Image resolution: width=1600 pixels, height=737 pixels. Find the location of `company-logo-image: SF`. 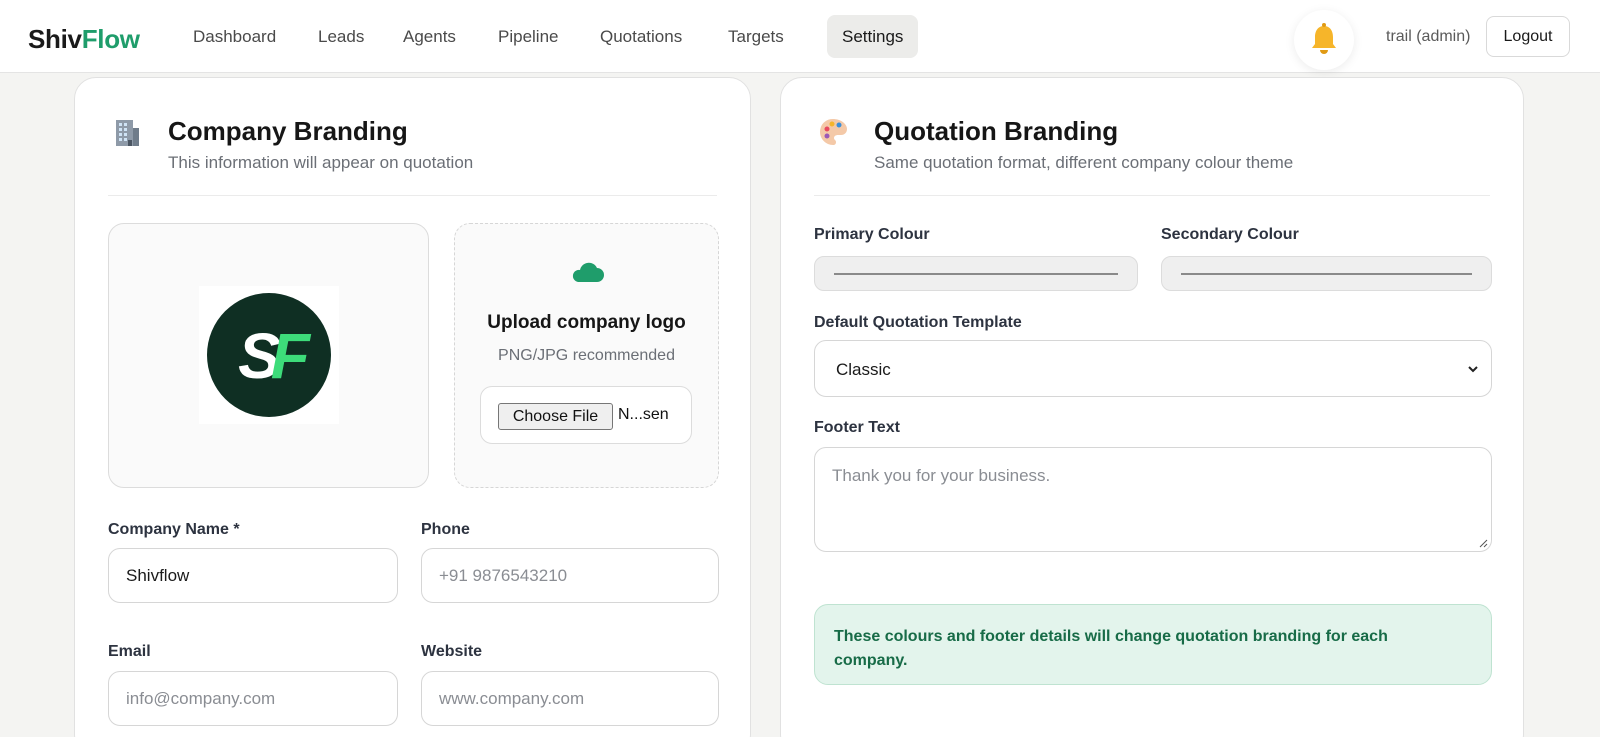

company-logo-image: SF is located at coordinates (269, 355).